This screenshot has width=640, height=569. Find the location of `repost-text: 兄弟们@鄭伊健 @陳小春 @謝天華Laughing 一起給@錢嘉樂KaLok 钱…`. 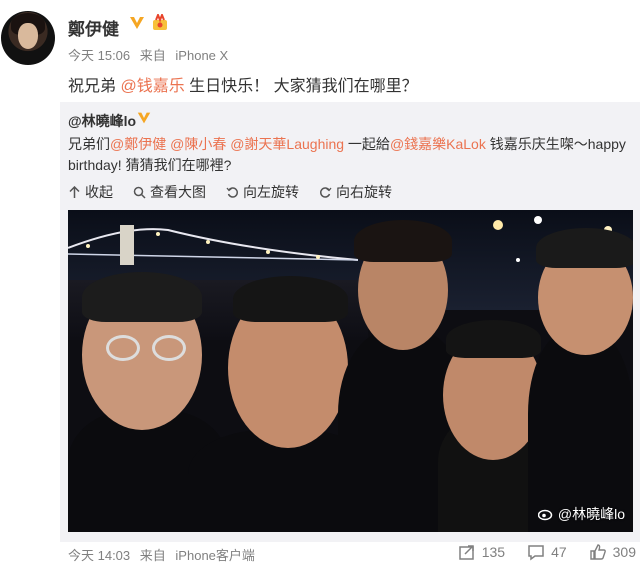

repost-text: 兄弟们@鄭伊健 @陳小春 @謝天華Laughing 一起給@錢嘉樂KaLok 钱… is located at coordinates (353, 155).